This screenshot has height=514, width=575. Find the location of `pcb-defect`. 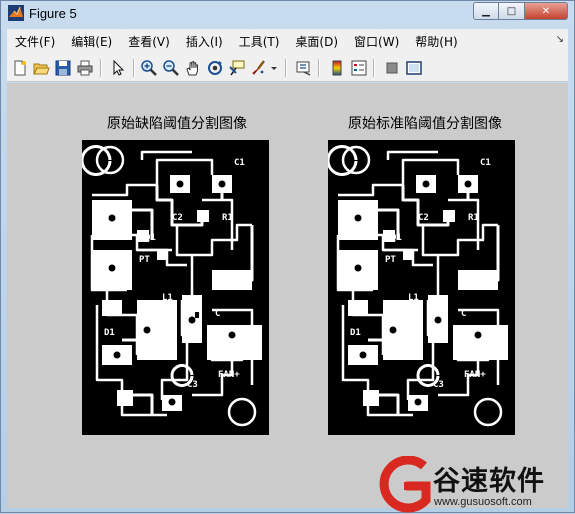

pcb-defect is located at coordinates (197, 315).